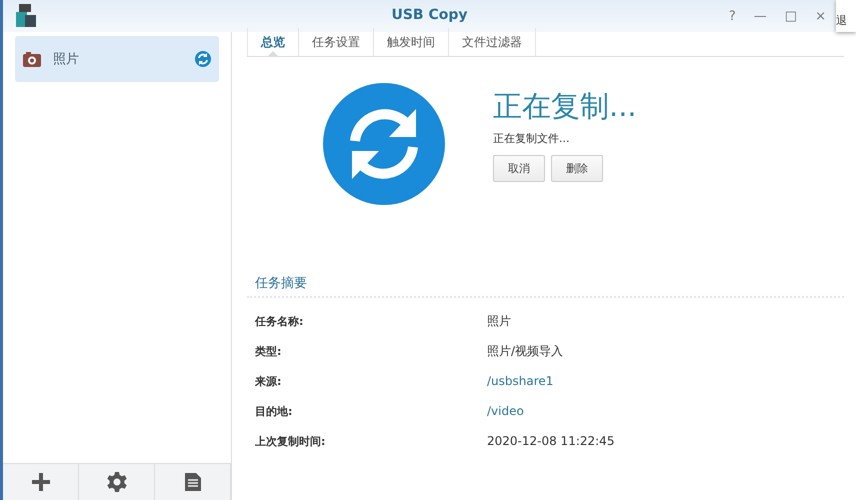 The image size is (856, 500). Describe the element at coordinates (116, 482) in the screenshot. I see `settings-icon` at that location.